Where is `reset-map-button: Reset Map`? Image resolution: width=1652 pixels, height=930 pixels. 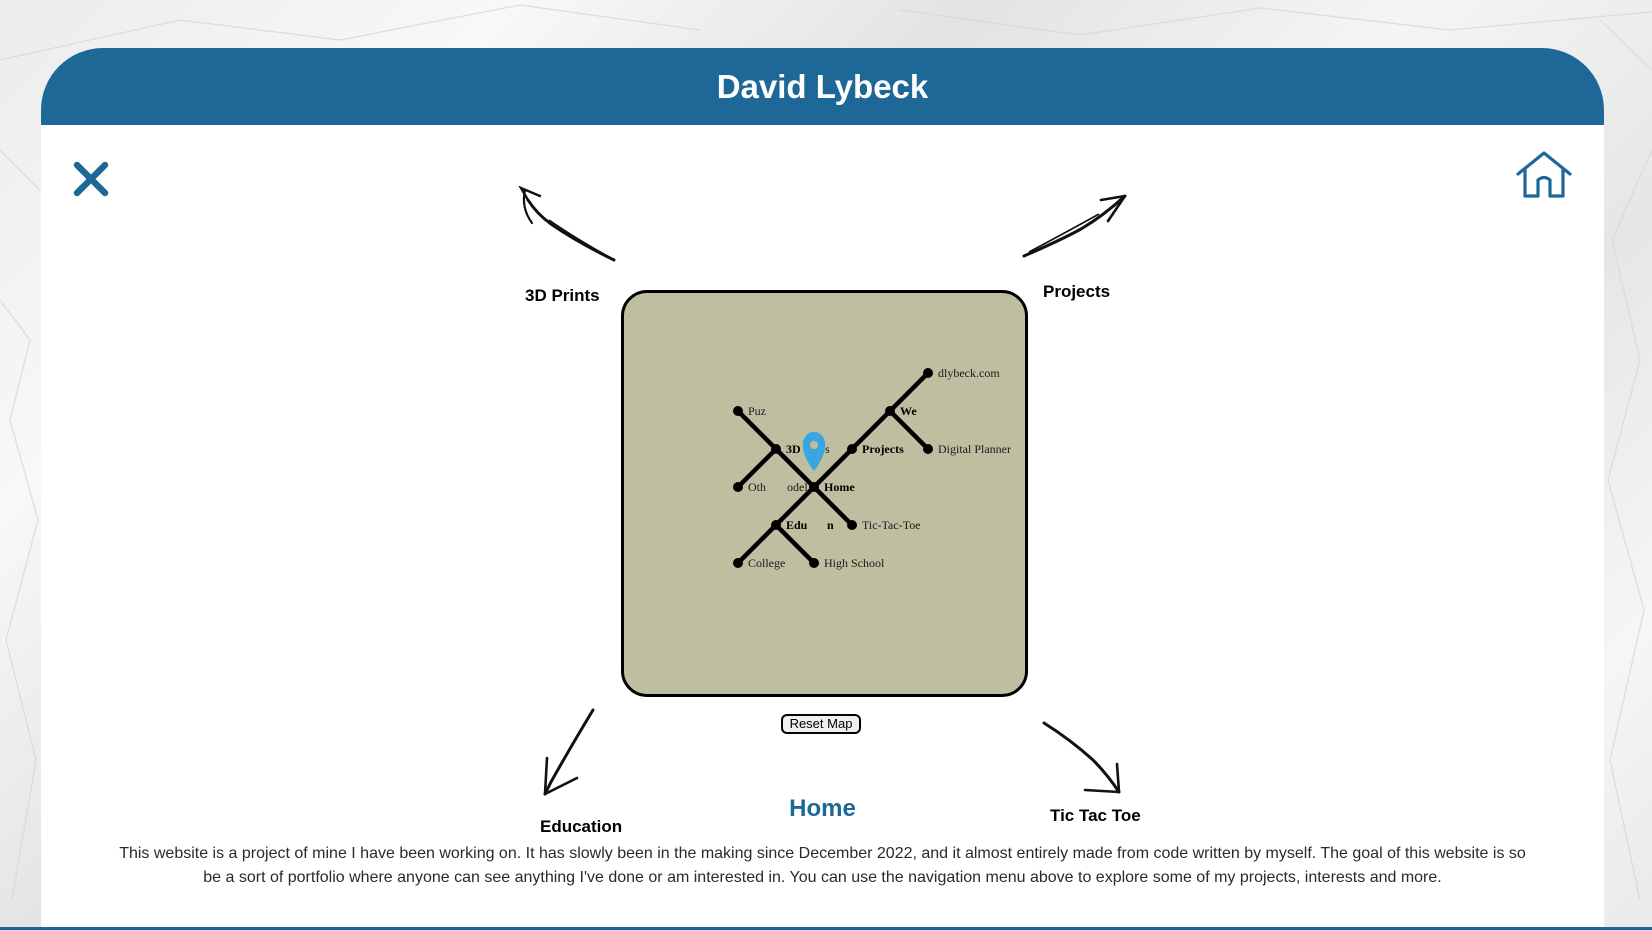 reset-map-button: Reset Map is located at coordinates (821, 724).